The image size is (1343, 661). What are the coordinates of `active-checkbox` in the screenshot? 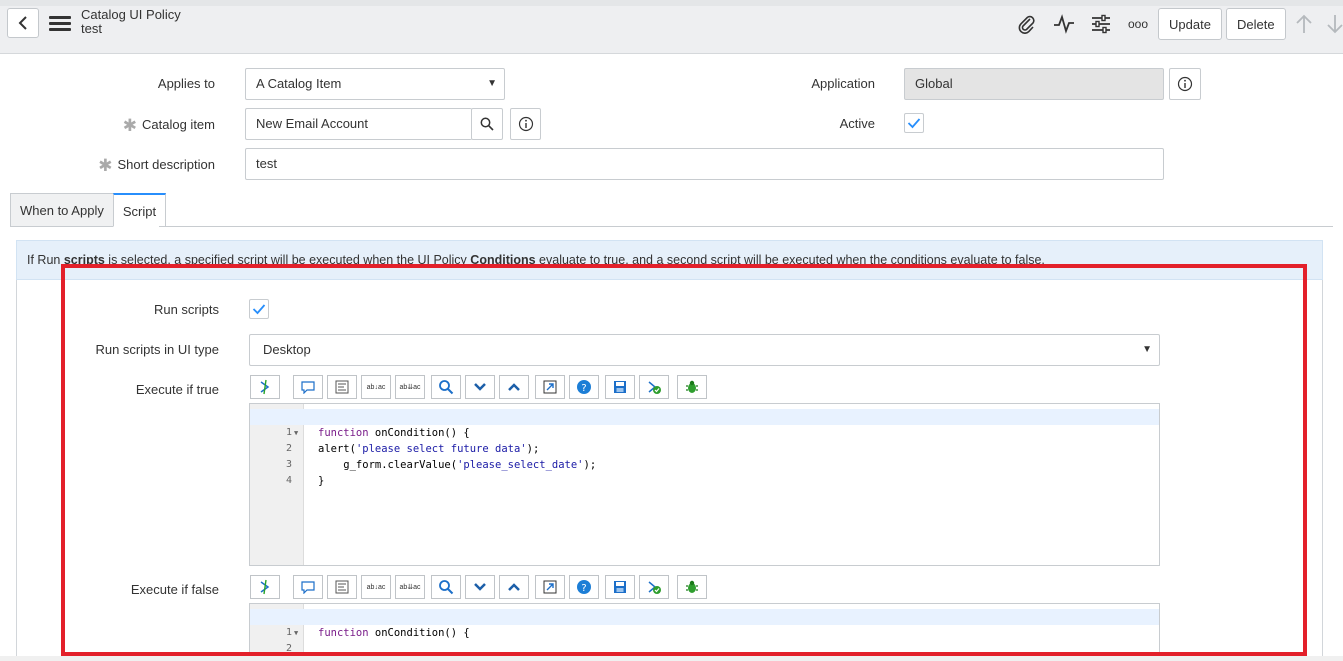 It's located at (914, 123).